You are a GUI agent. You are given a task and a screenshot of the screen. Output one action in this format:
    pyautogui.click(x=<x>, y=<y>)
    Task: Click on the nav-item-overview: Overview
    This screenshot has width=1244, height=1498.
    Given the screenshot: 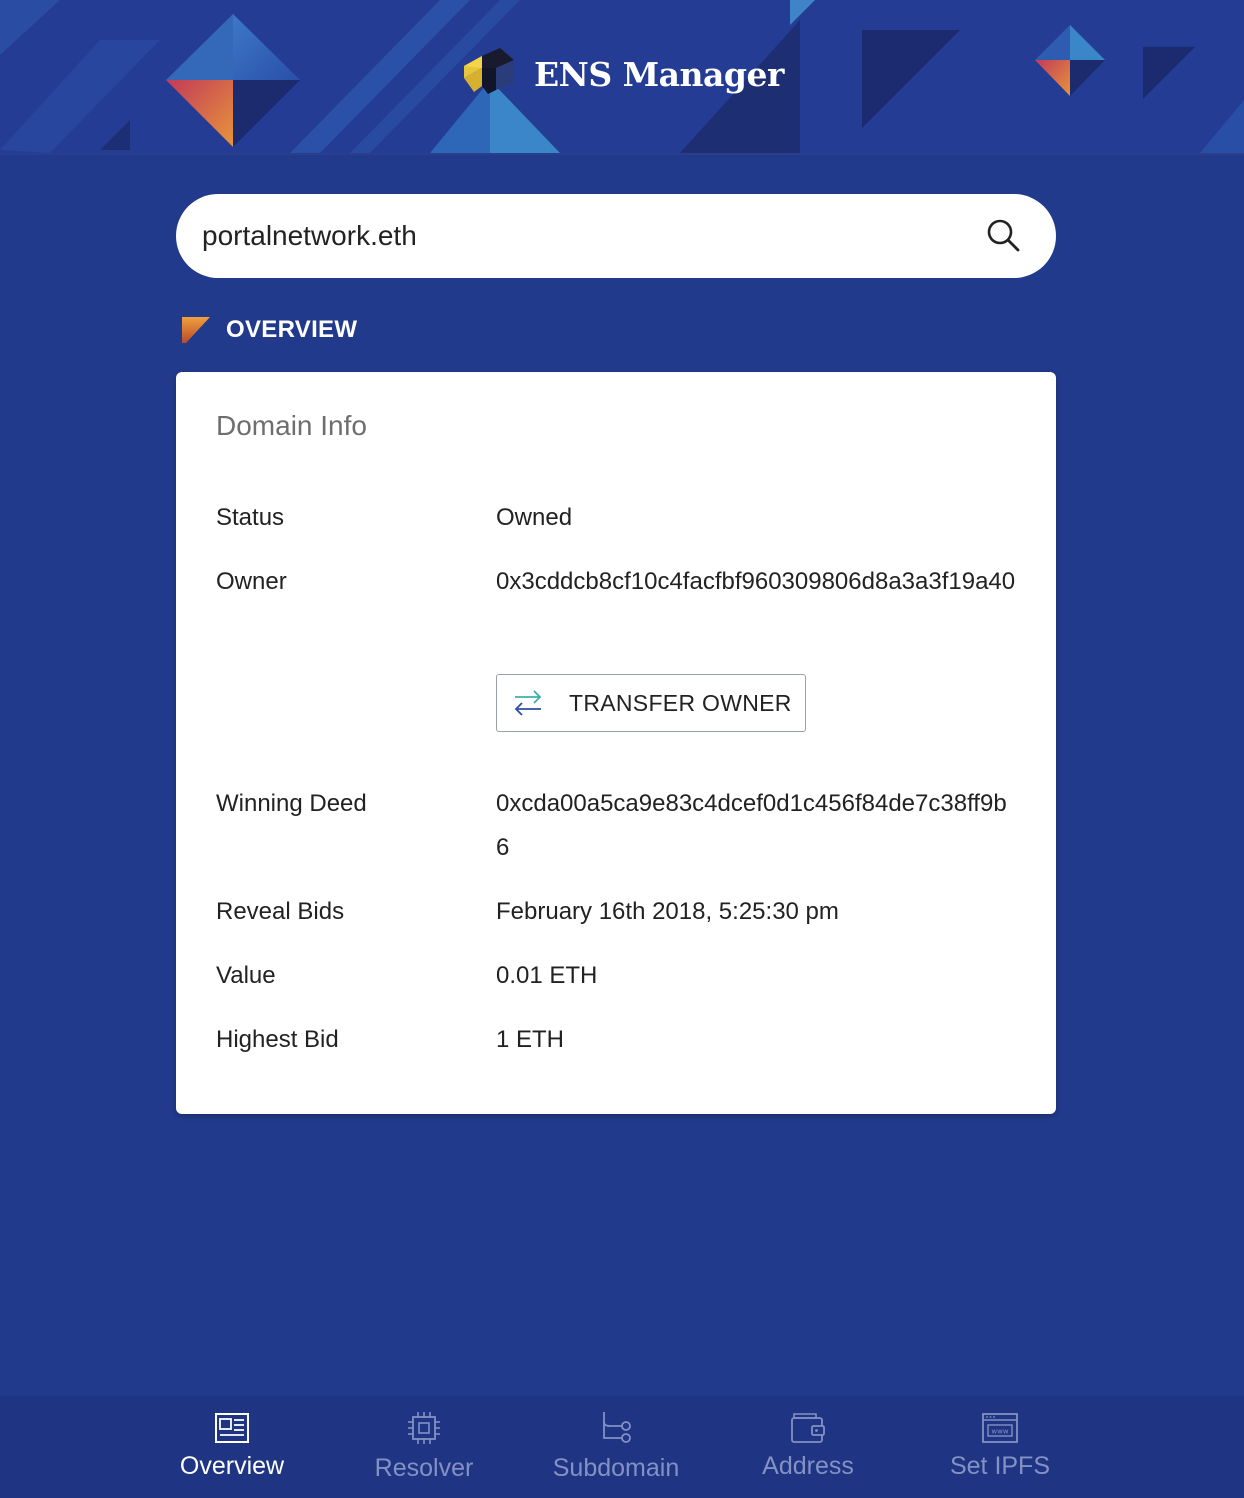 What is the action you would take?
    pyautogui.click(x=232, y=1446)
    